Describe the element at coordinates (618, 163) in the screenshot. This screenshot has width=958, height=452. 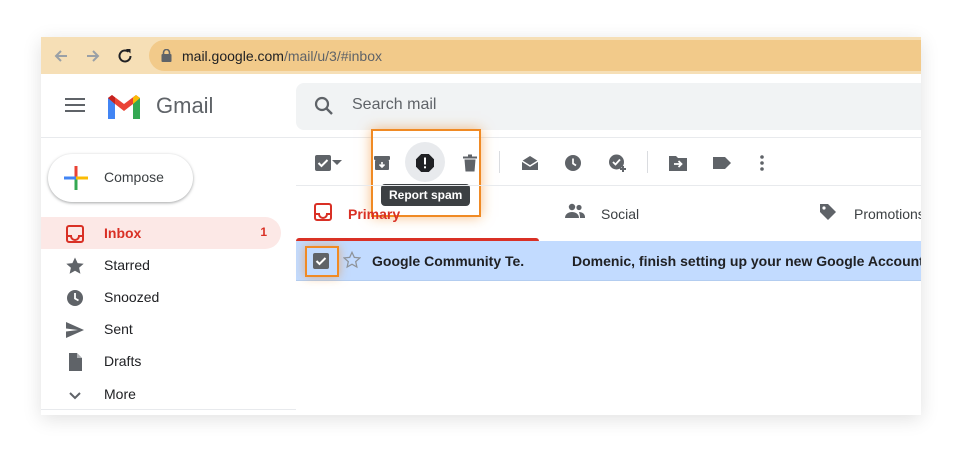
I see `add-to-tasks-icon` at that location.